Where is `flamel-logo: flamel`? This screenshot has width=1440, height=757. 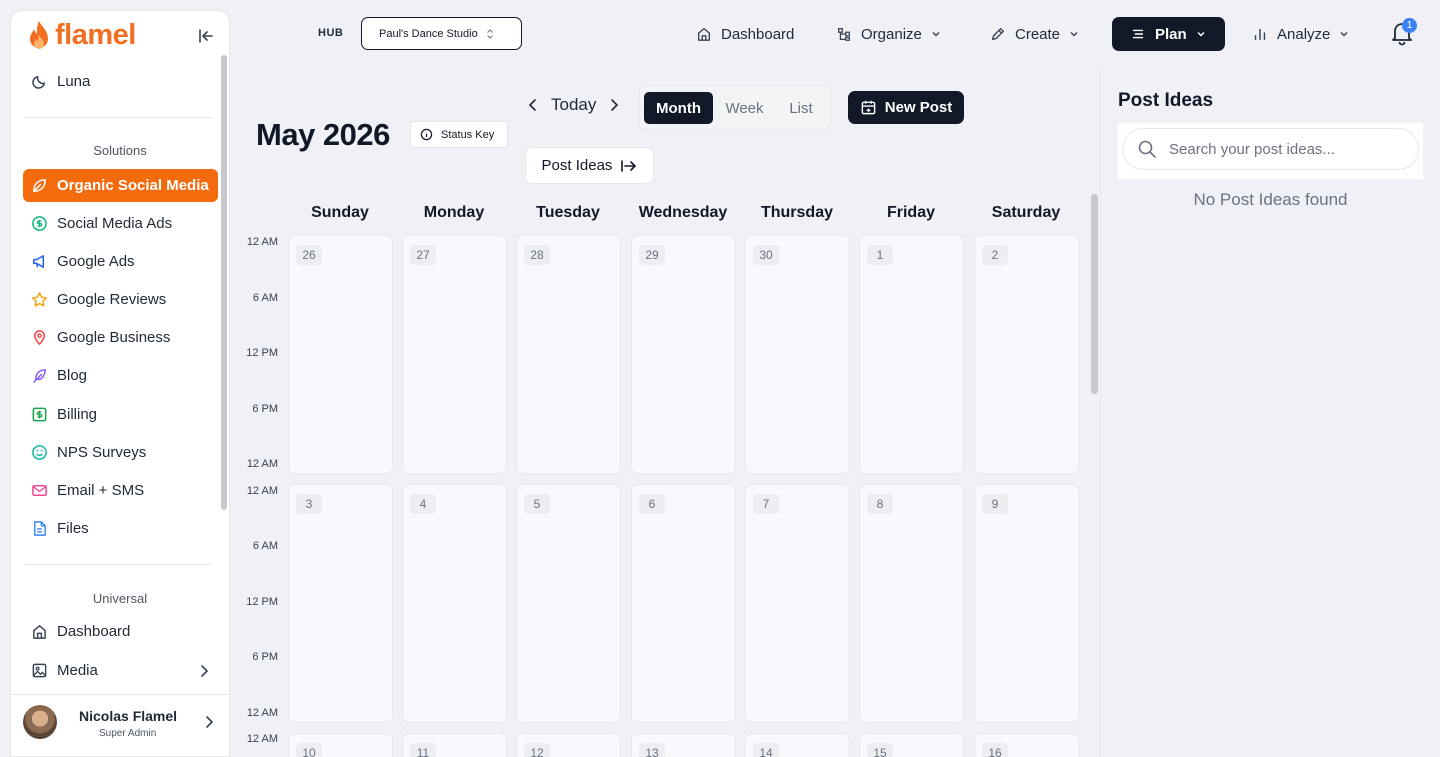 flamel-logo: flamel is located at coordinates (81, 35).